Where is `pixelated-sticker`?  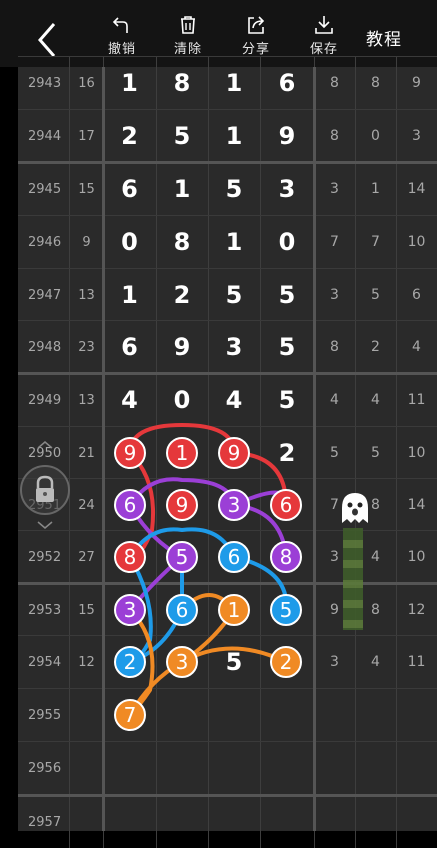
pixelated-sticker is located at coordinates (353, 579).